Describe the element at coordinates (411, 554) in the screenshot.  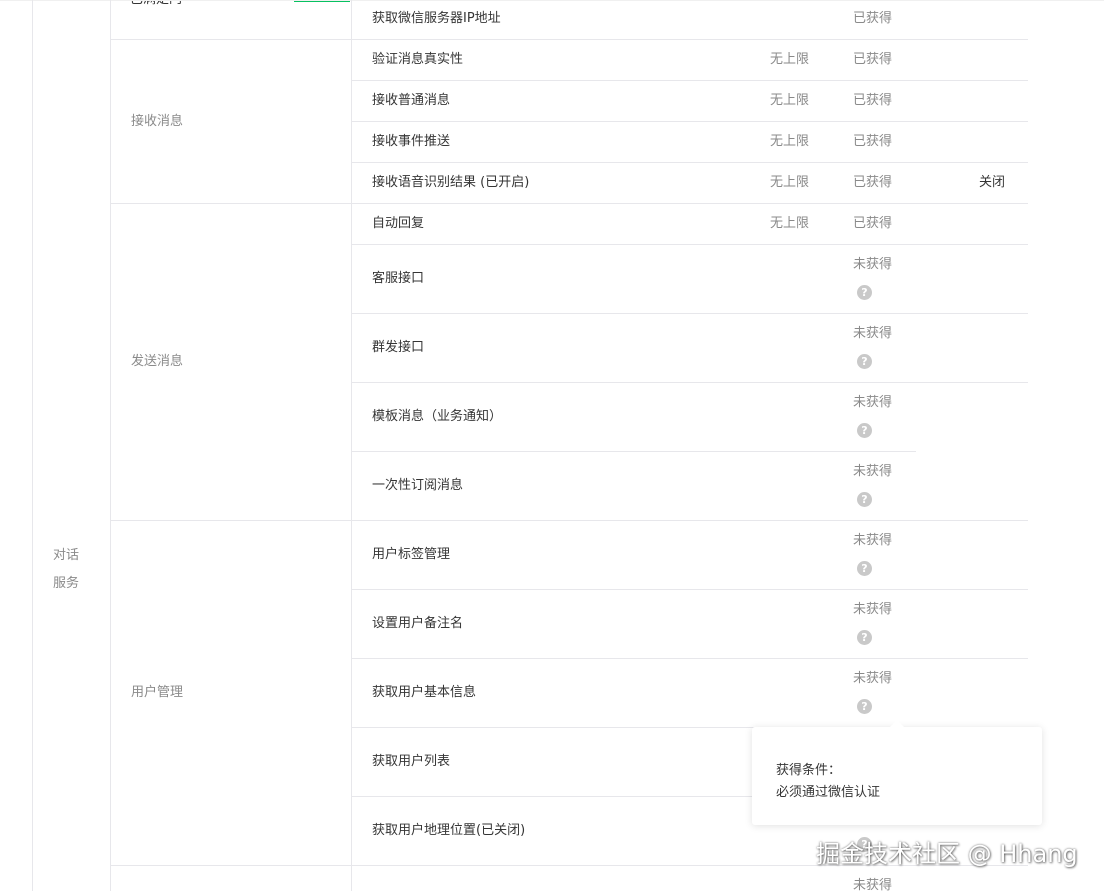
I see `table-row-name: 用户标签管理` at that location.